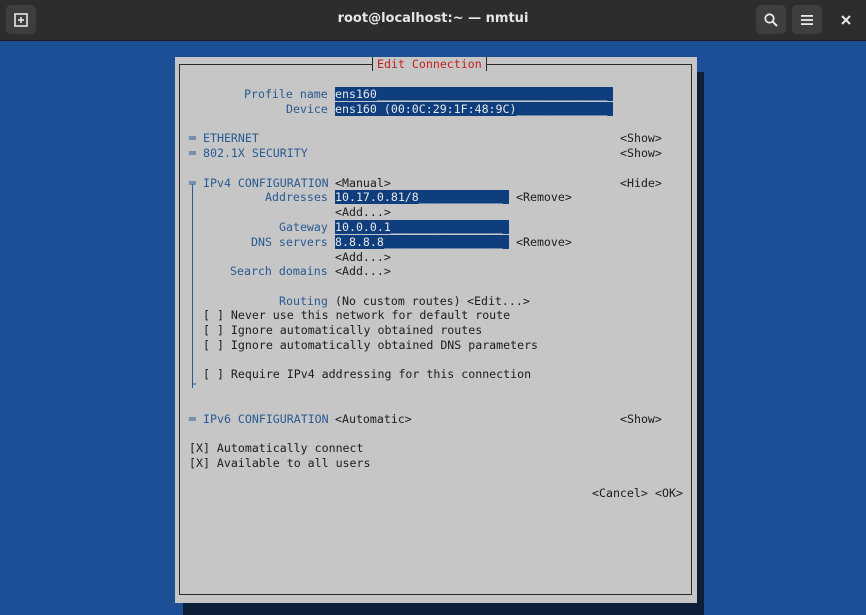  I want to click on ipv6-show-button: <Show>, so click(641, 419).